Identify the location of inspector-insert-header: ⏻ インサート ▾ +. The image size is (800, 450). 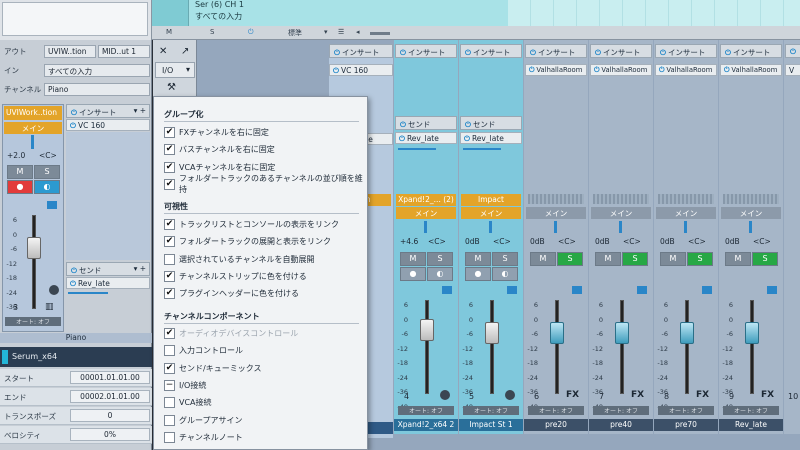
(108, 111).